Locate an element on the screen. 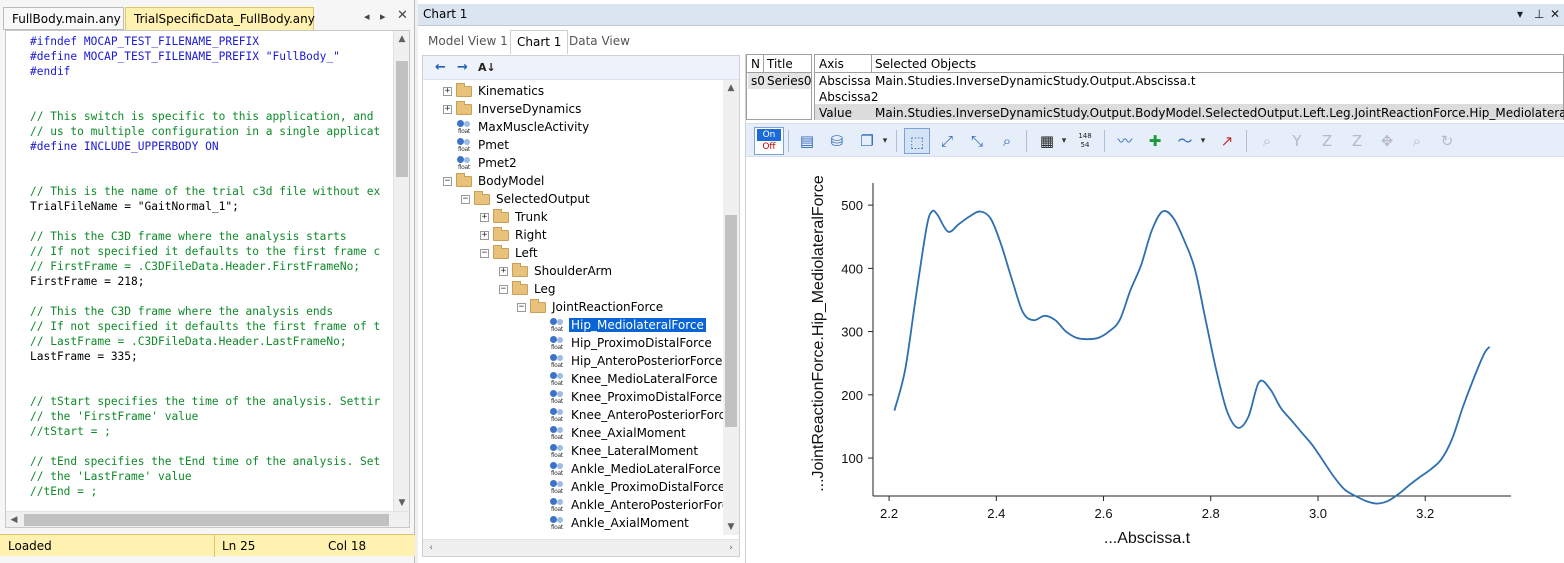 This screenshot has height=563, width=1564. zoom-y-icon: Y is located at coordinates (1297, 141).